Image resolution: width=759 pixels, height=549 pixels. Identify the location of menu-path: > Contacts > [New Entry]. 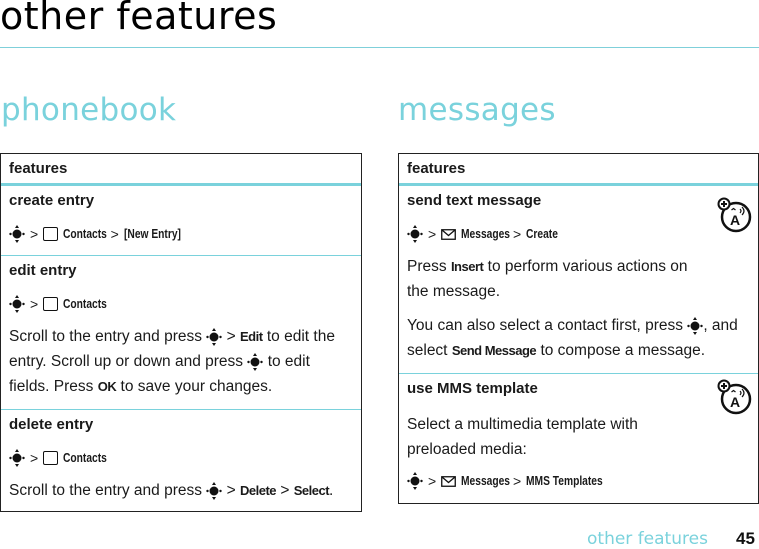
(181, 234).